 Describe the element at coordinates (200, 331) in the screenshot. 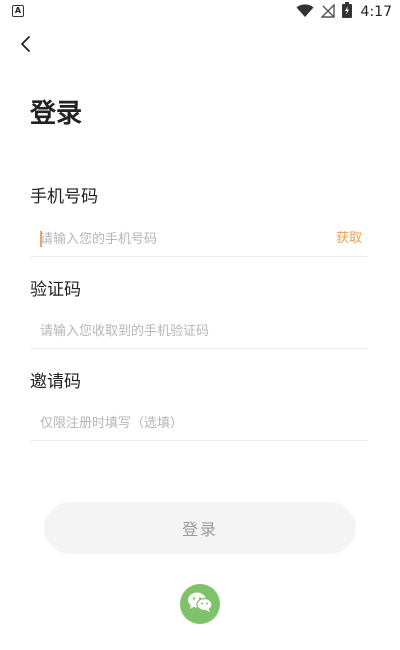

I see `verification-code-input` at that location.